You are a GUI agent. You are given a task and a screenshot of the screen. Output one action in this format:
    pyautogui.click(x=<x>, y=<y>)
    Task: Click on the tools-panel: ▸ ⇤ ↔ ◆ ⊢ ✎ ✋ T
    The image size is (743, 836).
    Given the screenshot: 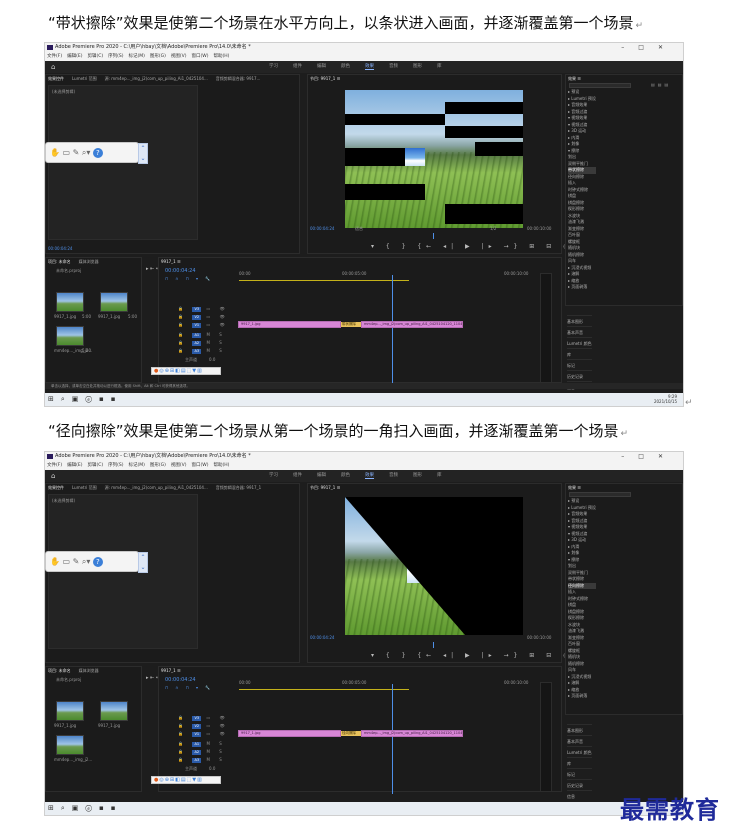 What is the action you would take?
    pyautogui.click(x=168, y=269)
    